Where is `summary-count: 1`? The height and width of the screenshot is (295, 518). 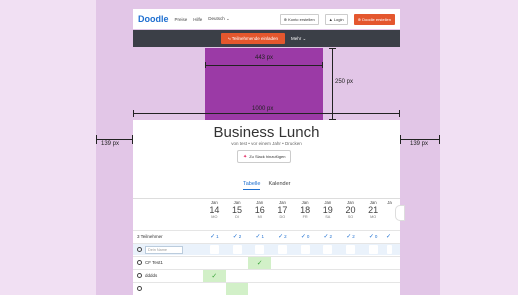 summary-count: 1 is located at coordinates (217, 236).